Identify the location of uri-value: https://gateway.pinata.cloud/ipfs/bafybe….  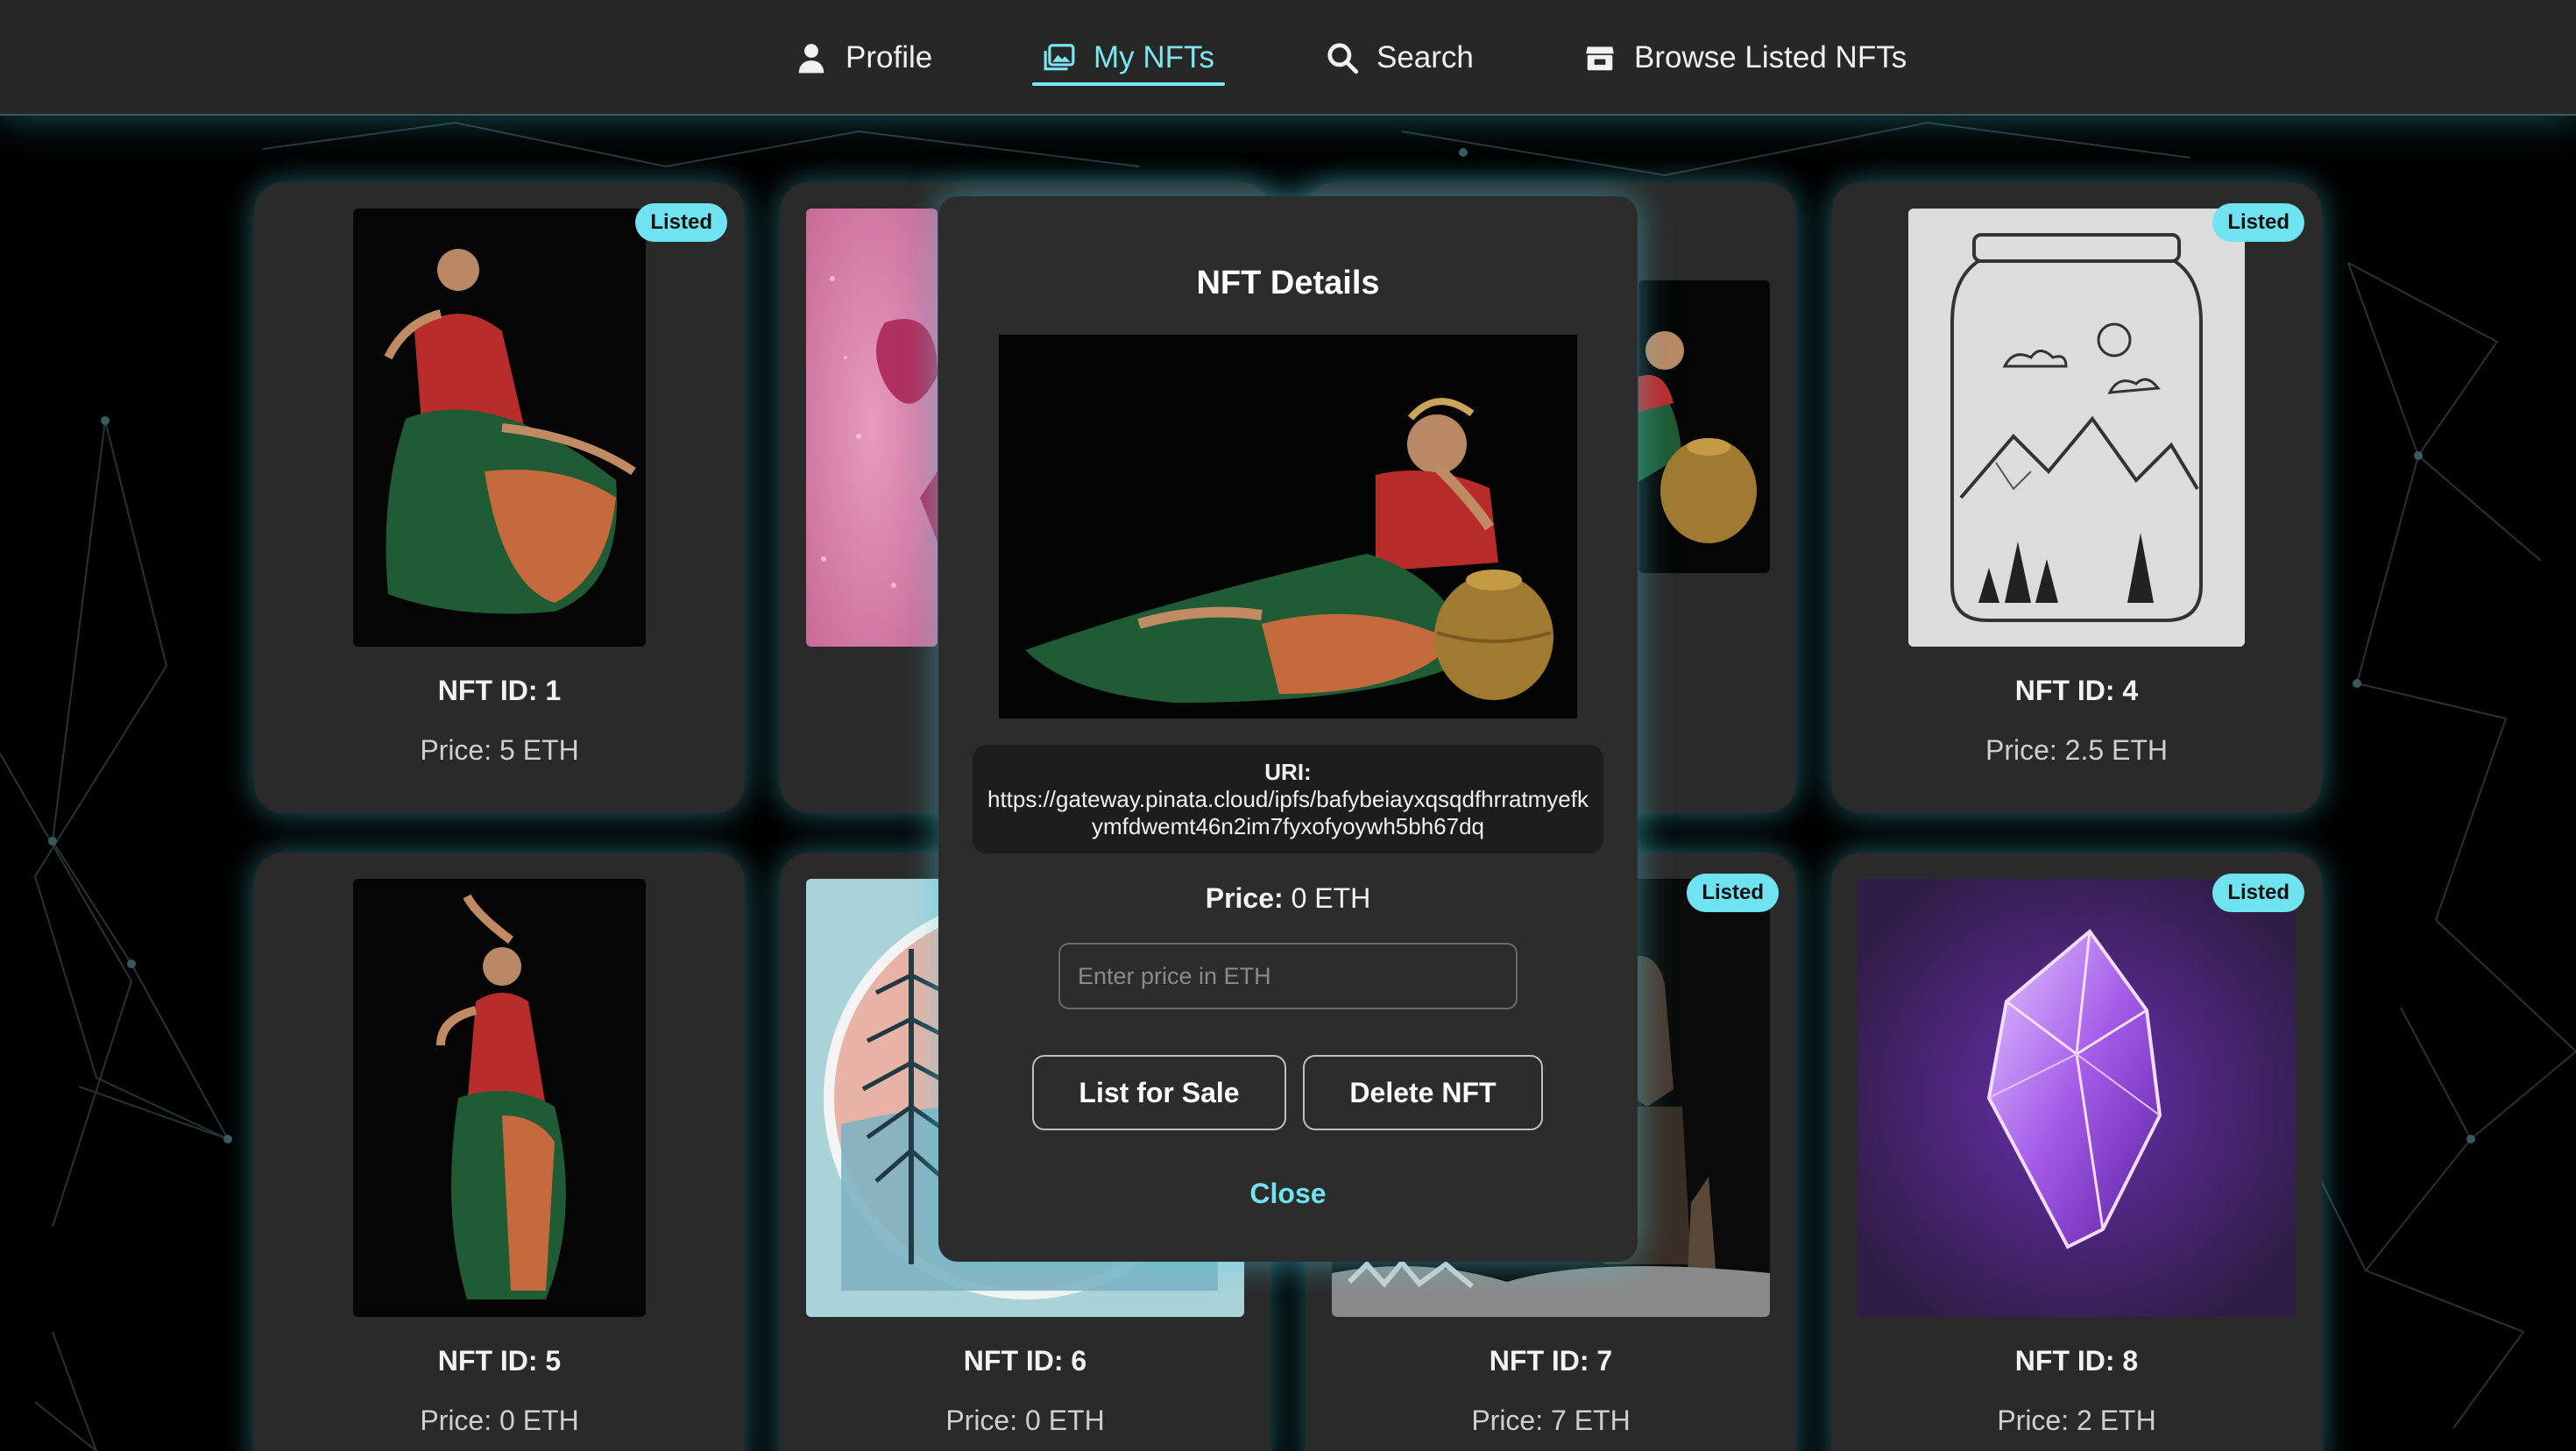
(1288, 812).